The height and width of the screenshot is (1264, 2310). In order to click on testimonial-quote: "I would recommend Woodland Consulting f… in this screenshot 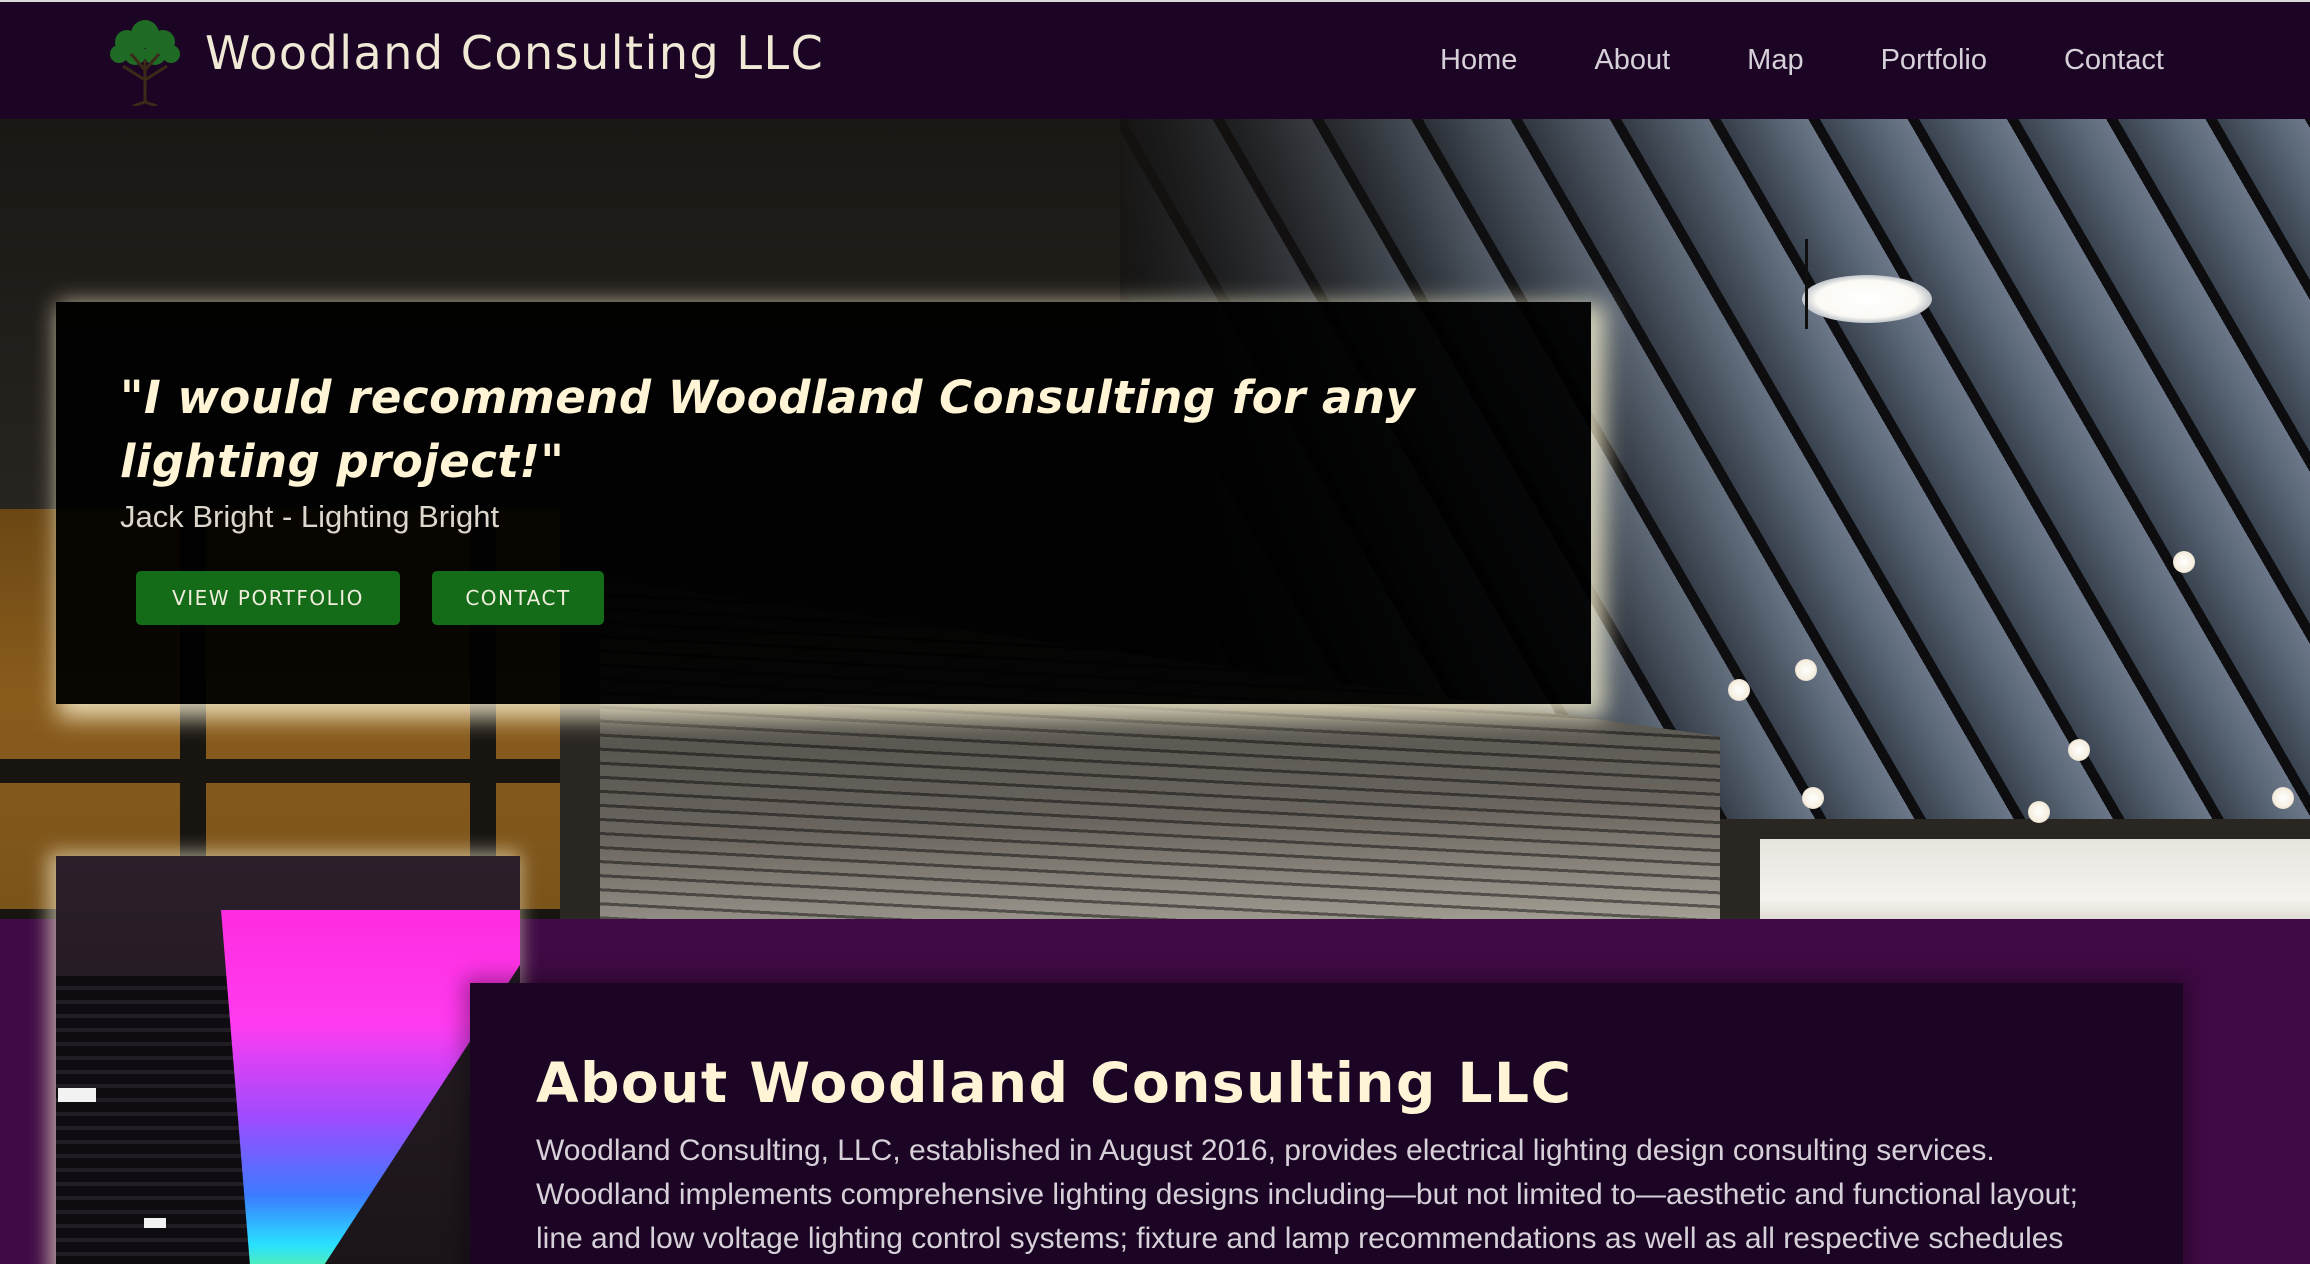, I will do `click(768, 429)`.